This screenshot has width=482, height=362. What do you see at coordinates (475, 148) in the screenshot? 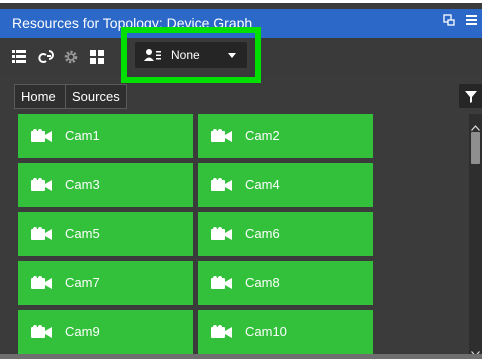
I see `scroll-thumb` at bounding box center [475, 148].